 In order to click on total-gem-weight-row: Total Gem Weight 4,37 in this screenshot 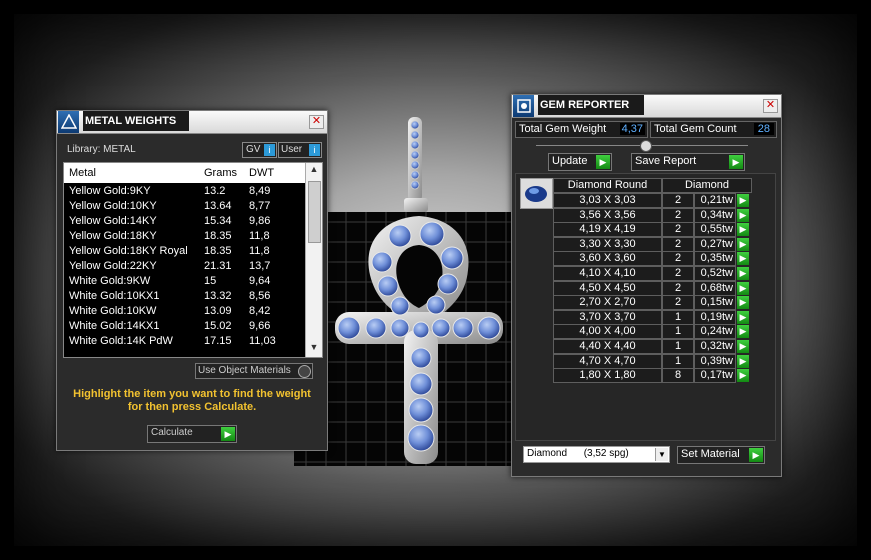, I will do `click(581, 129)`.